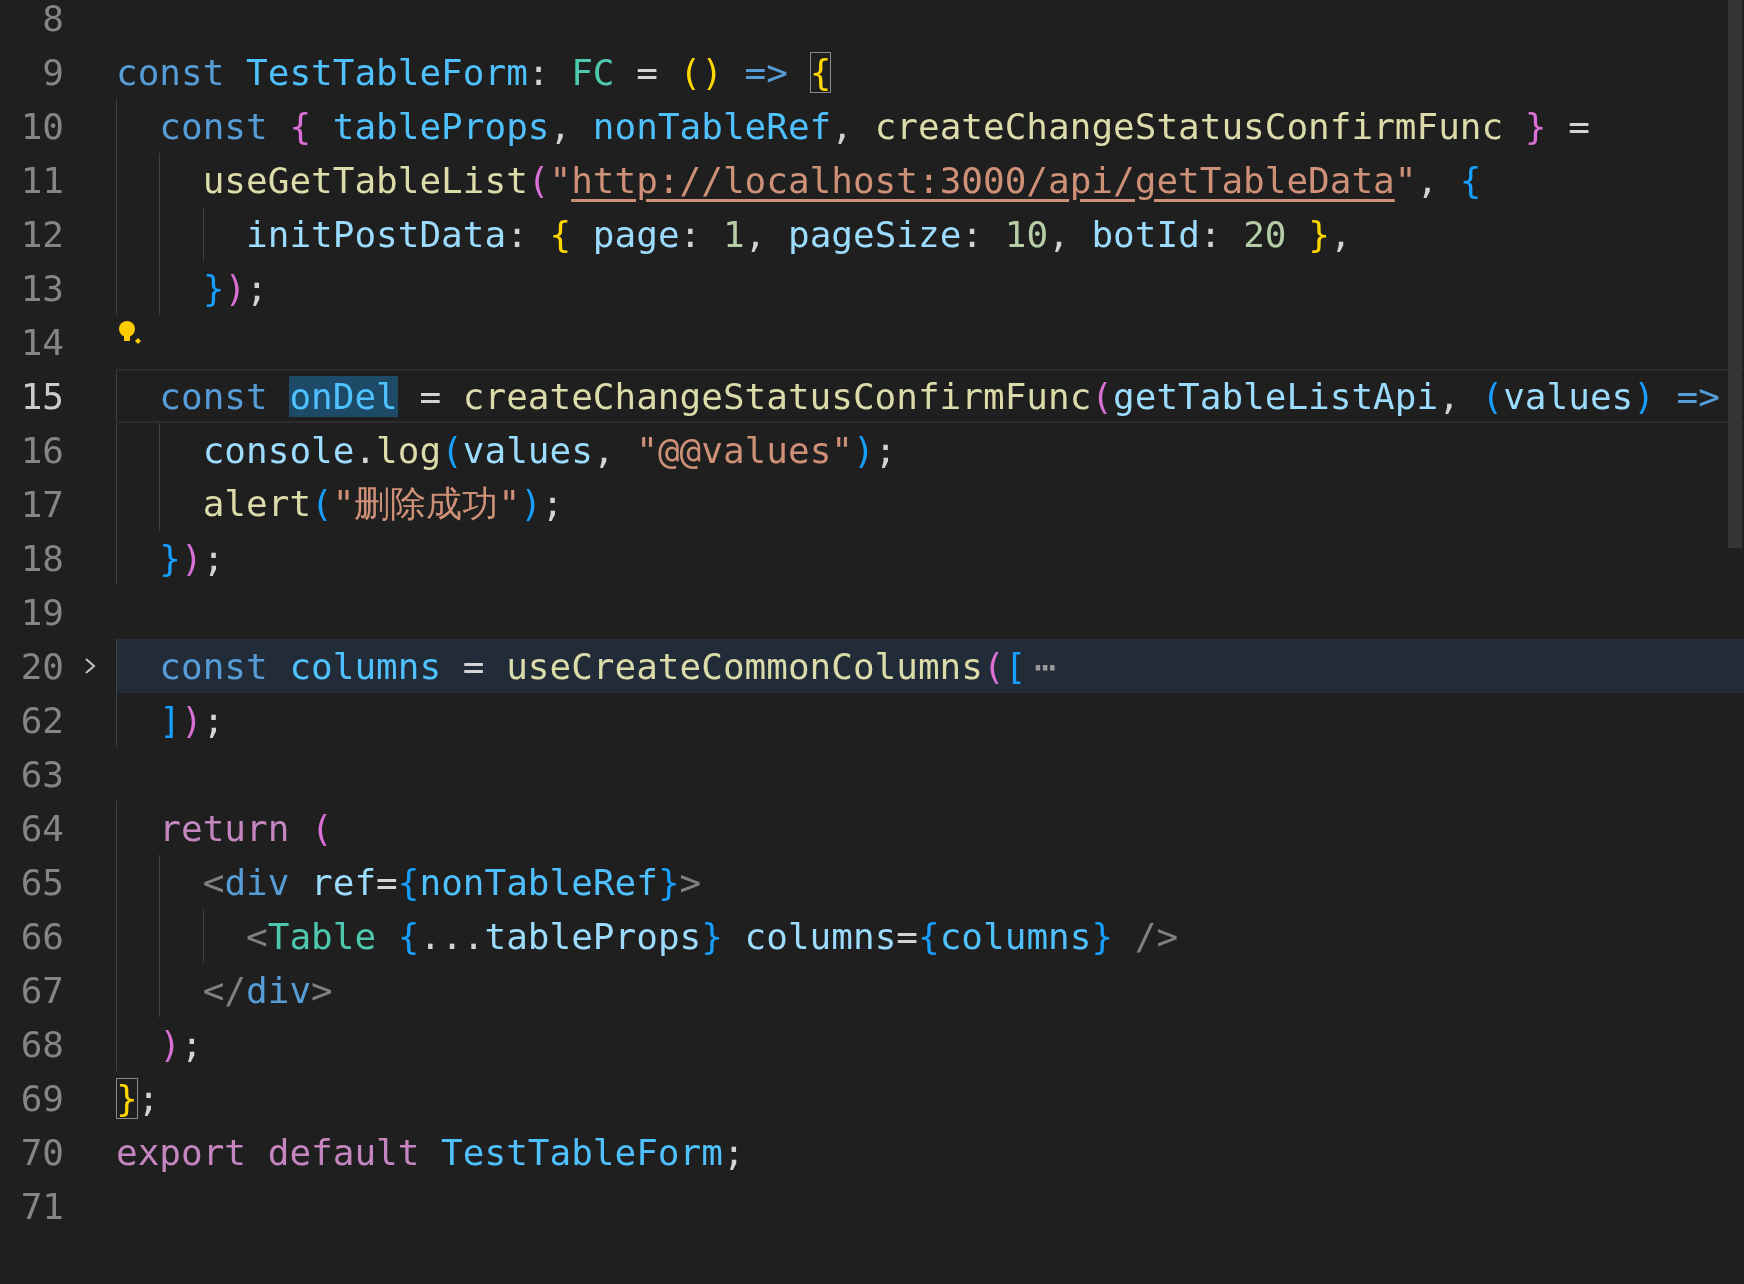  What do you see at coordinates (41, 1098) in the screenshot?
I see `line-number: 69` at bounding box center [41, 1098].